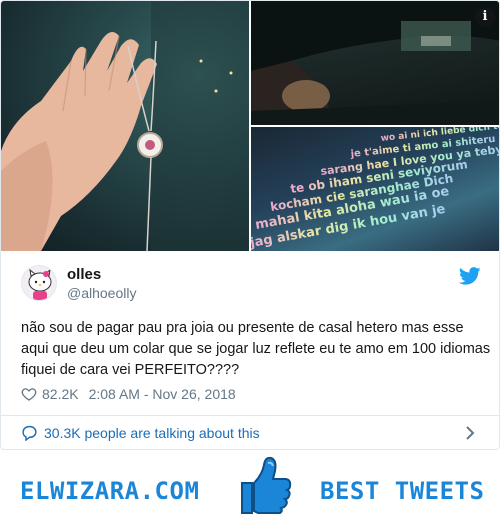 The image size is (500, 524). I want to click on user-handle: @alhoeolly, so click(101, 293).